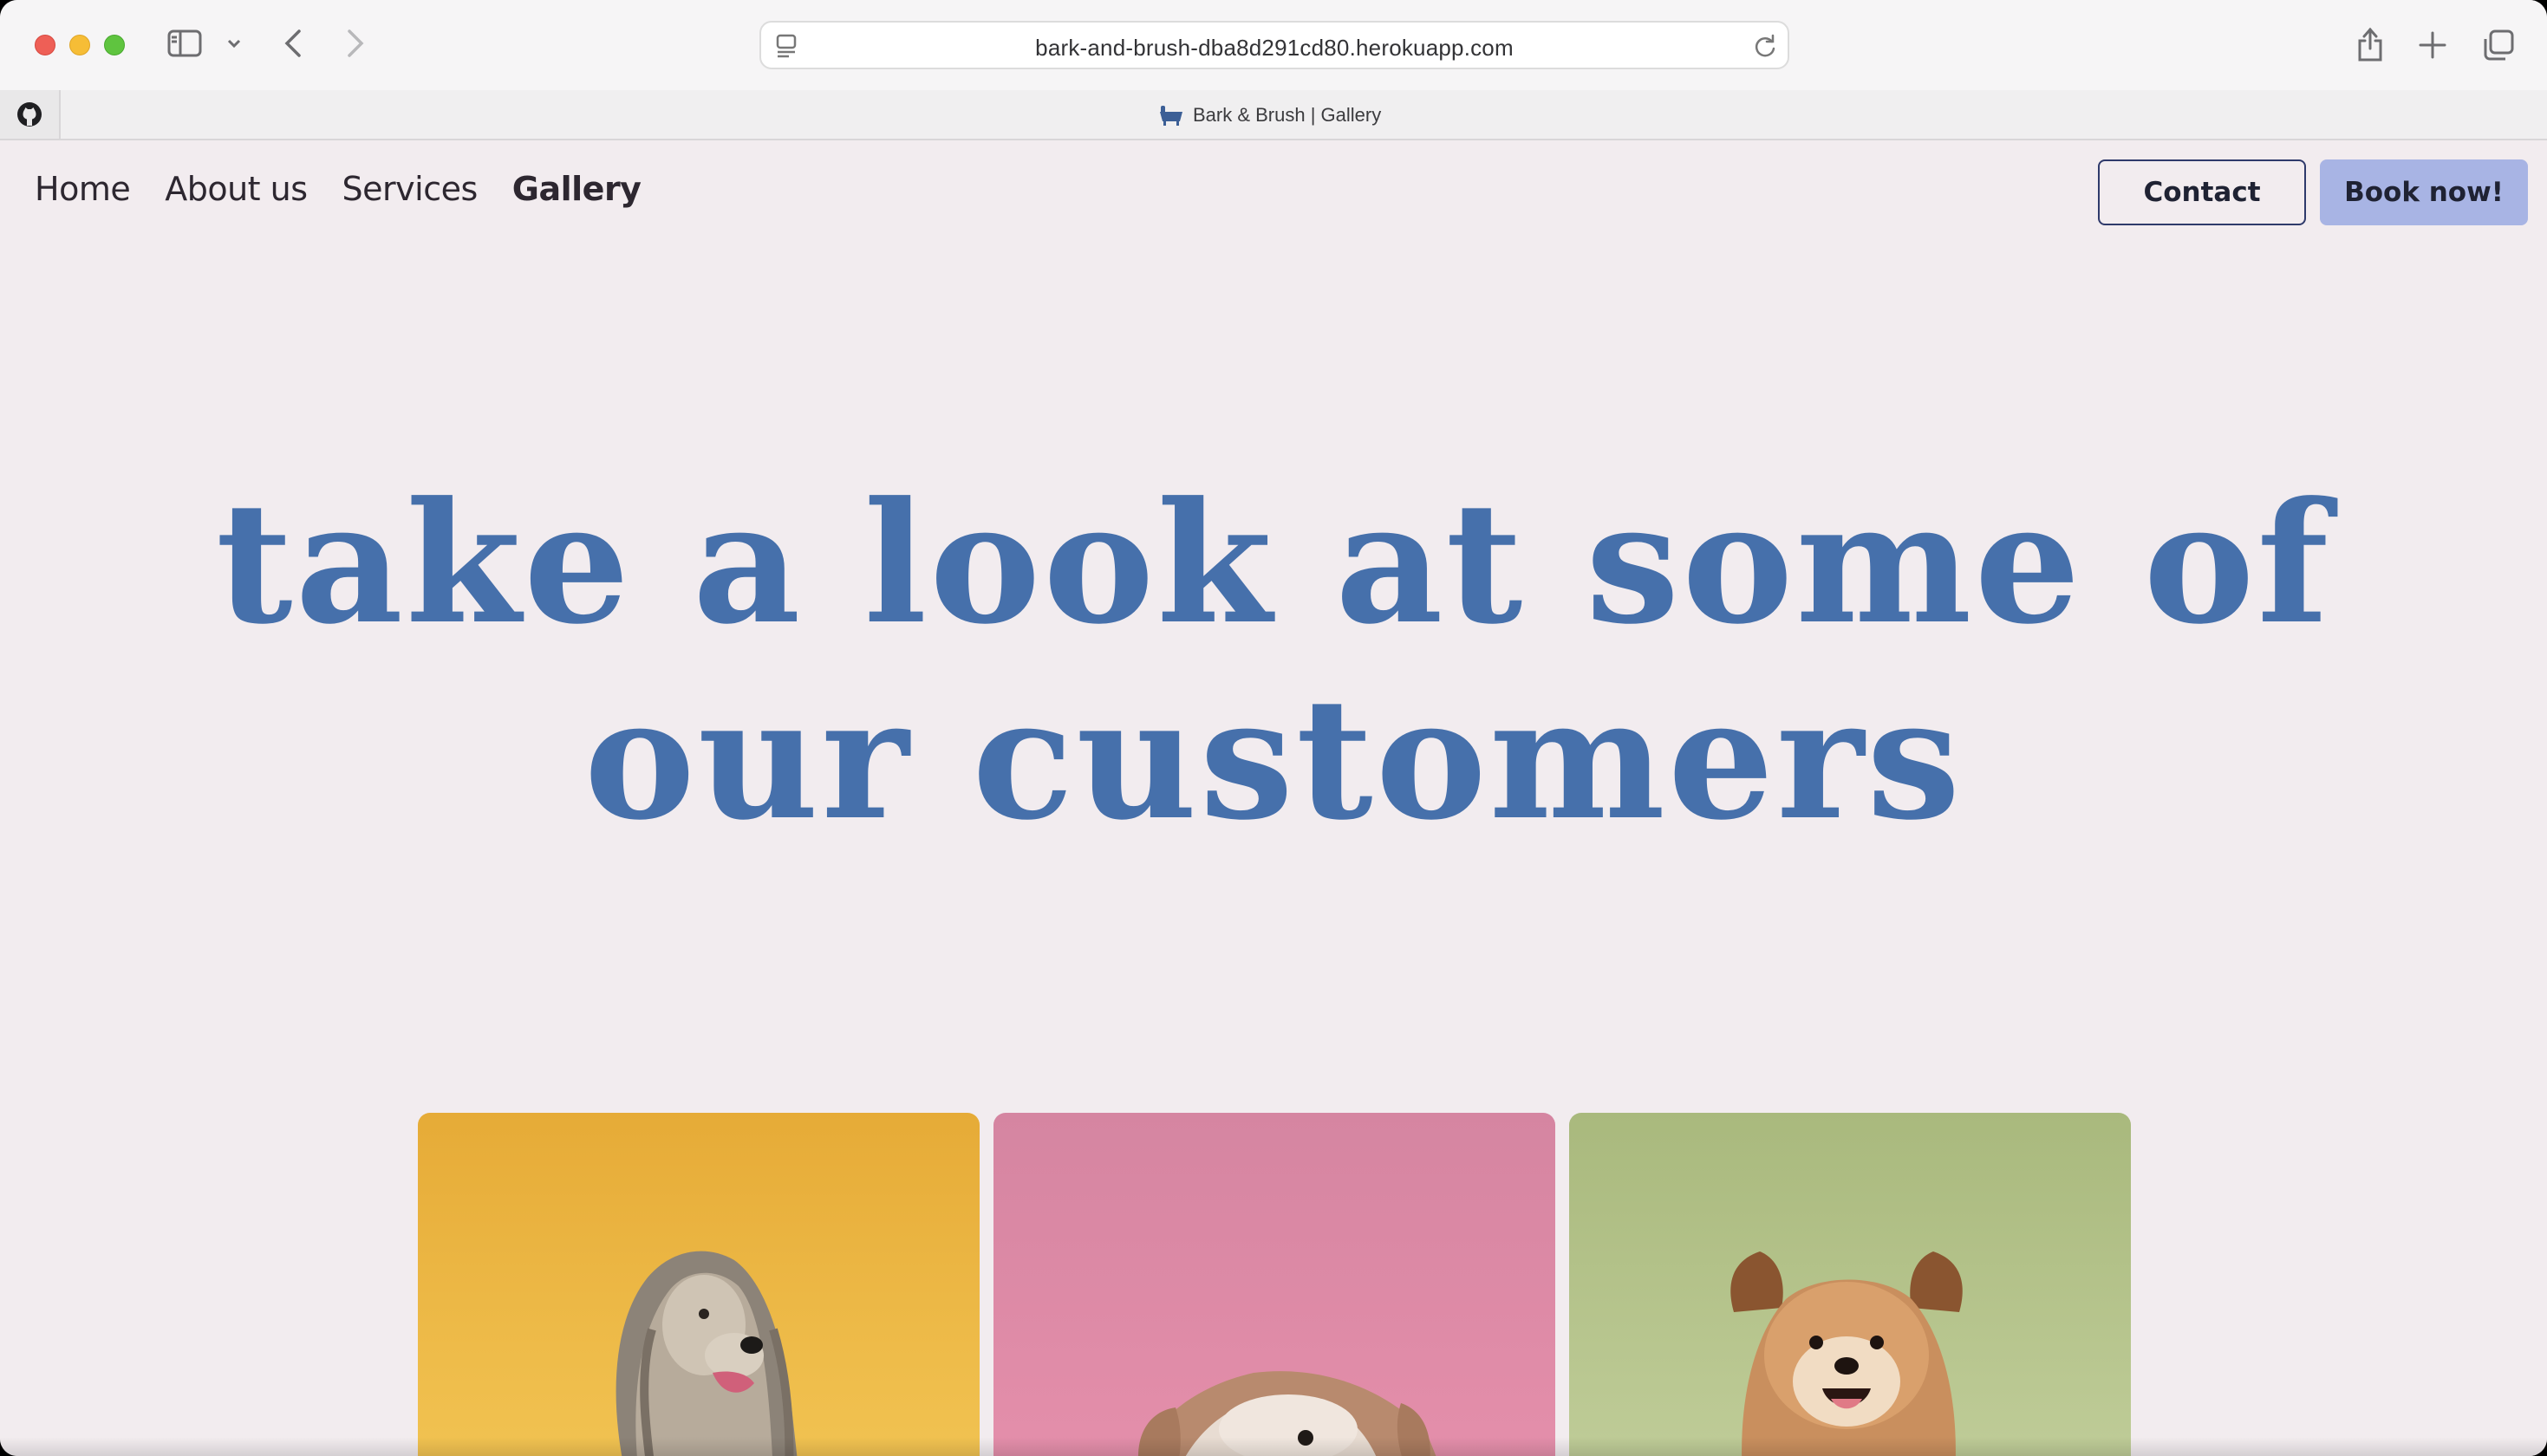  Describe the element at coordinates (338, 189) in the screenshot. I see `main-nav: Home About us Services Gallery` at that location.